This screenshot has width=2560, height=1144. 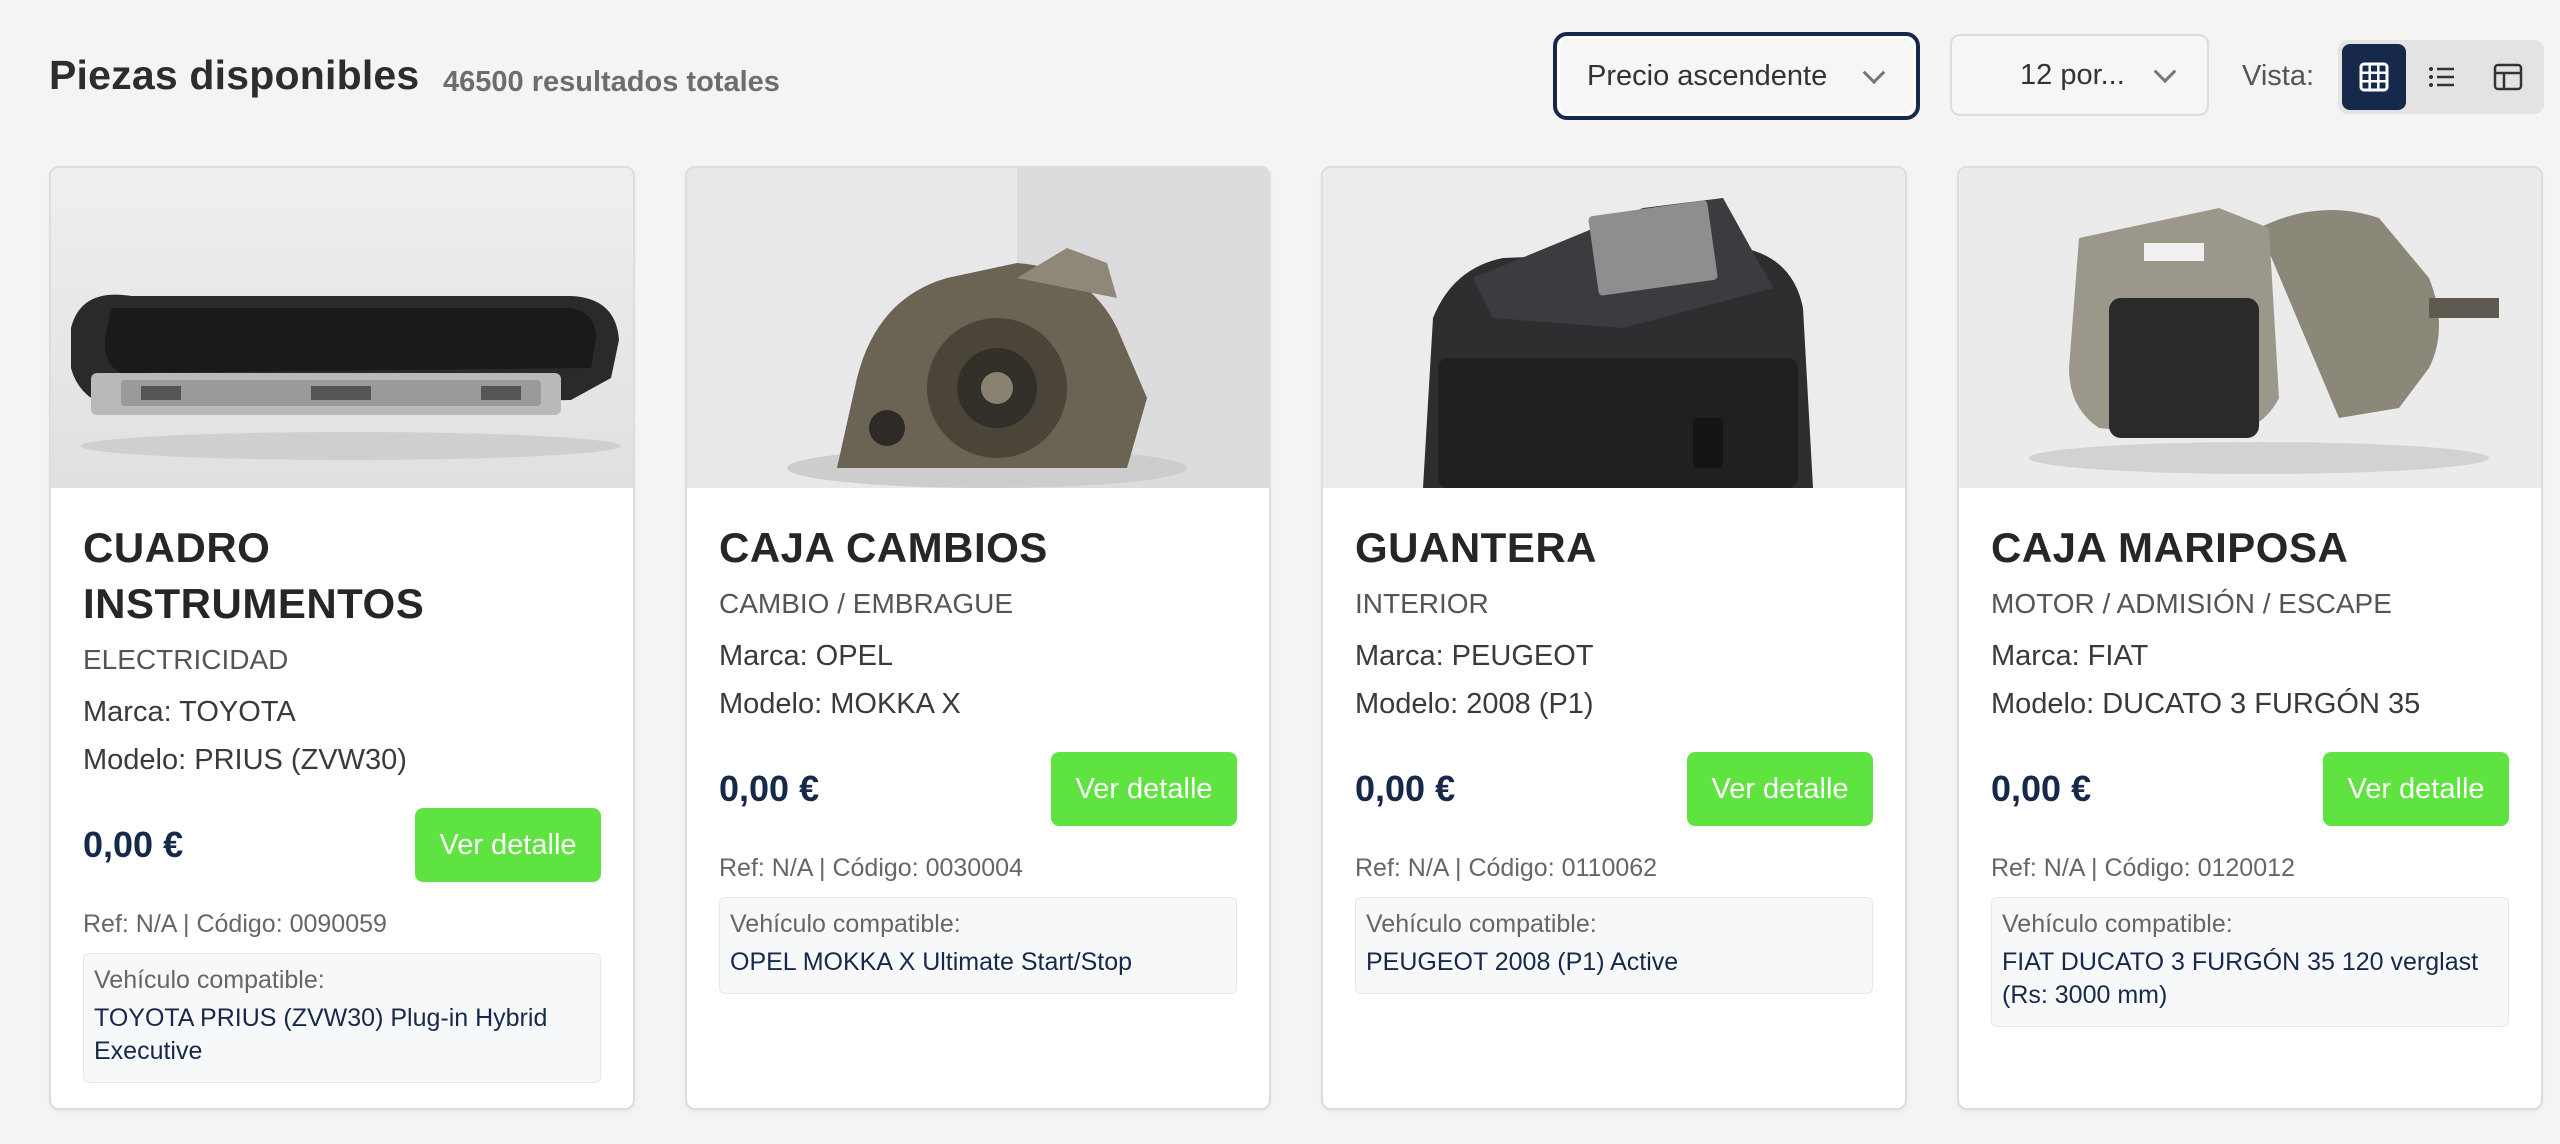 I want to click on product-title: CAJA CAMBIOS, so click(x=883, y=547).